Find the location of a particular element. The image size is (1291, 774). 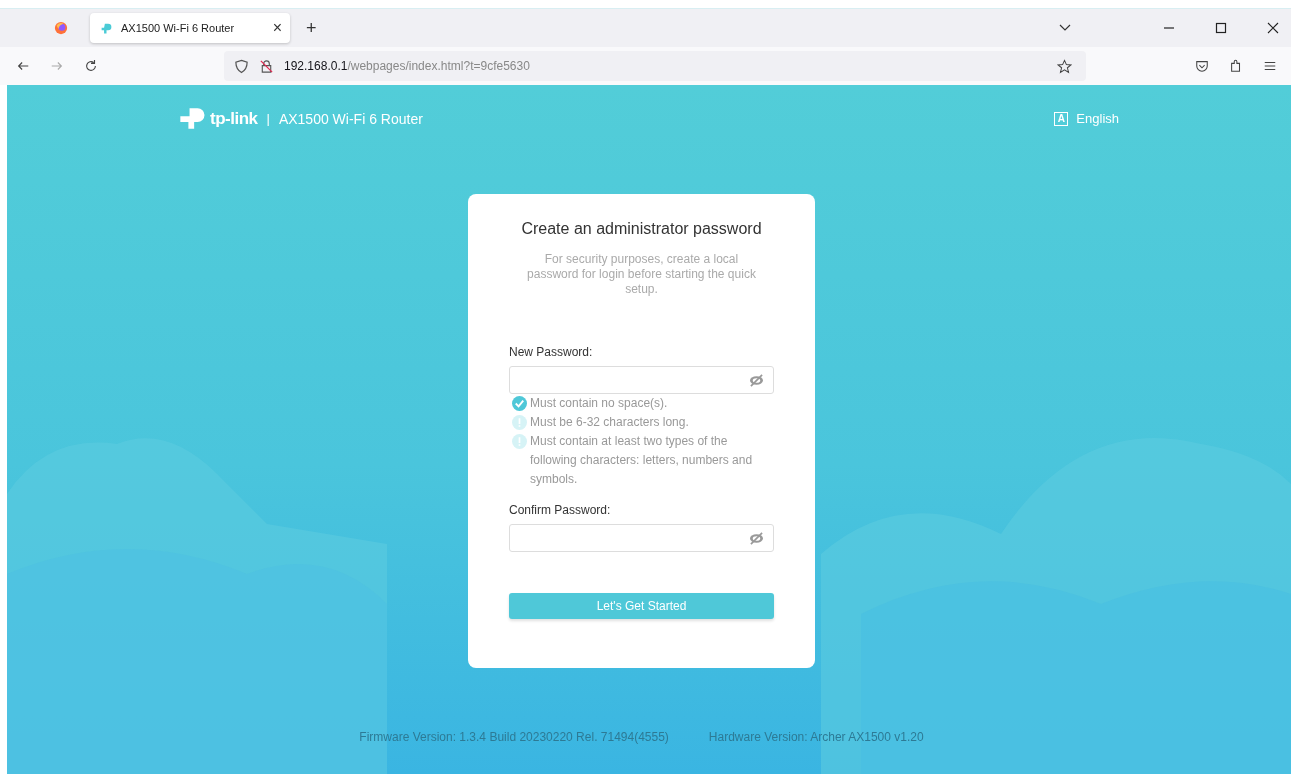

rule-text: Must contain no space(s). is located at coordinates (599, 403).